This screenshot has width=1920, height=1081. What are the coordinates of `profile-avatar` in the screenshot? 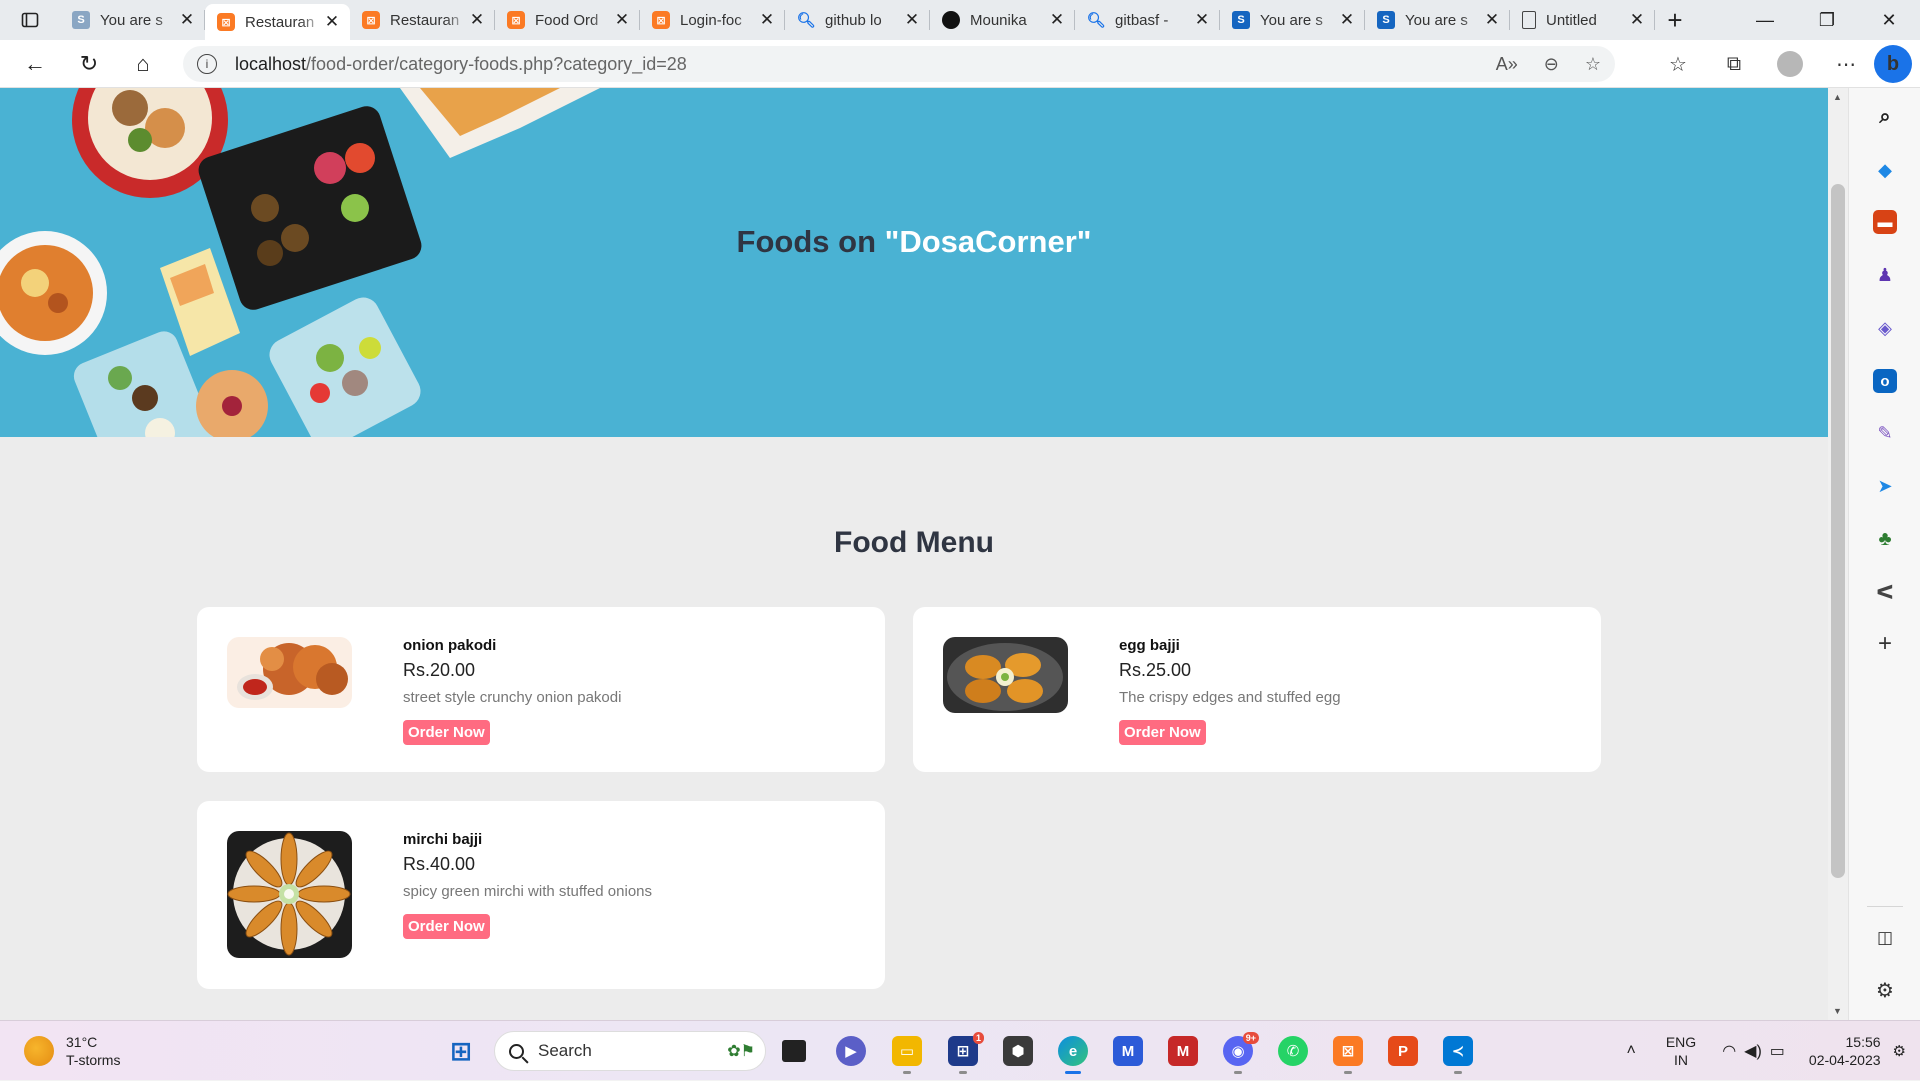 It's located at (1790, 64).